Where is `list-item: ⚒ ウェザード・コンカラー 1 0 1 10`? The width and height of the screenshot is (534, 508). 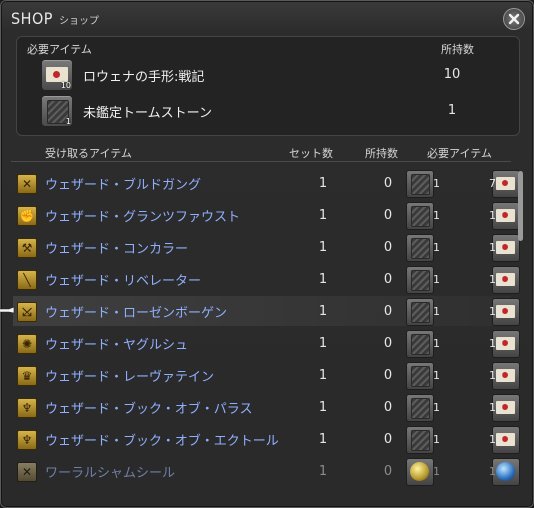 list-item: ⚒ ウェザード・コンカラー 1 0 1 10 is located at coordinates (266, 247).